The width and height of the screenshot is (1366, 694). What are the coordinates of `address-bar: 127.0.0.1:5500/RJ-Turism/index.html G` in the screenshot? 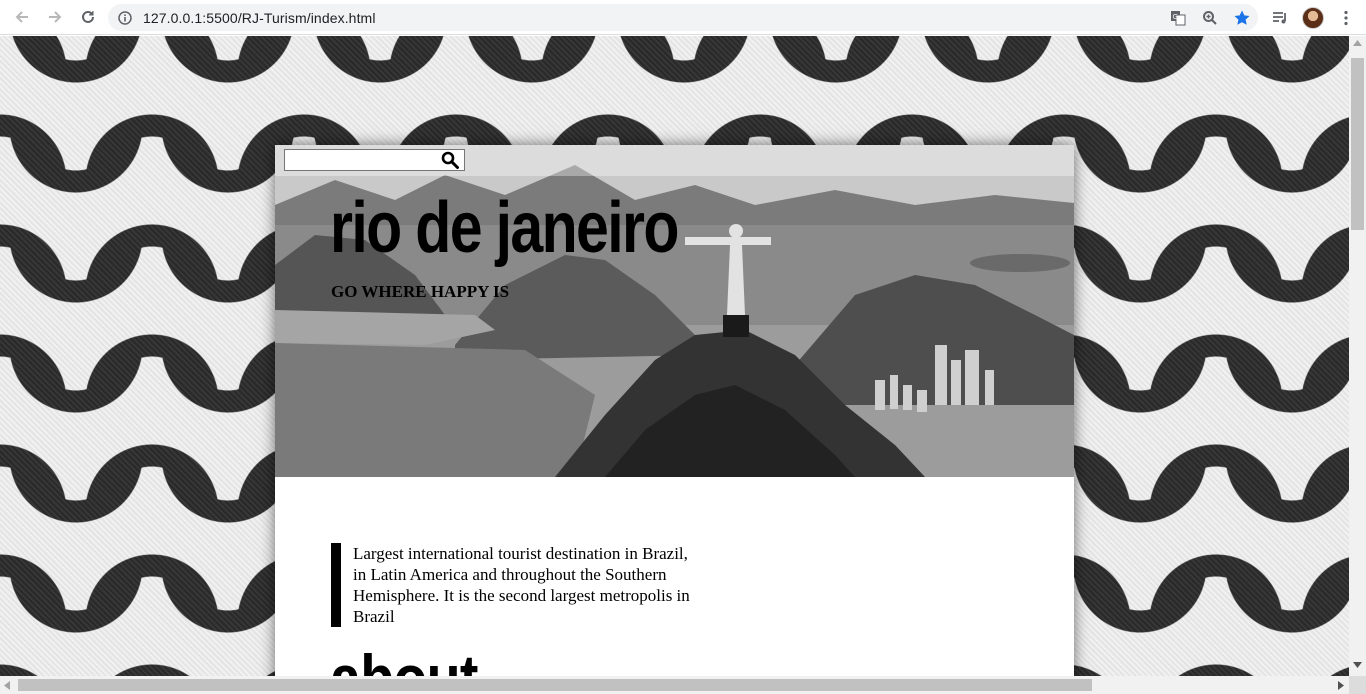 It's located at (683, 17).